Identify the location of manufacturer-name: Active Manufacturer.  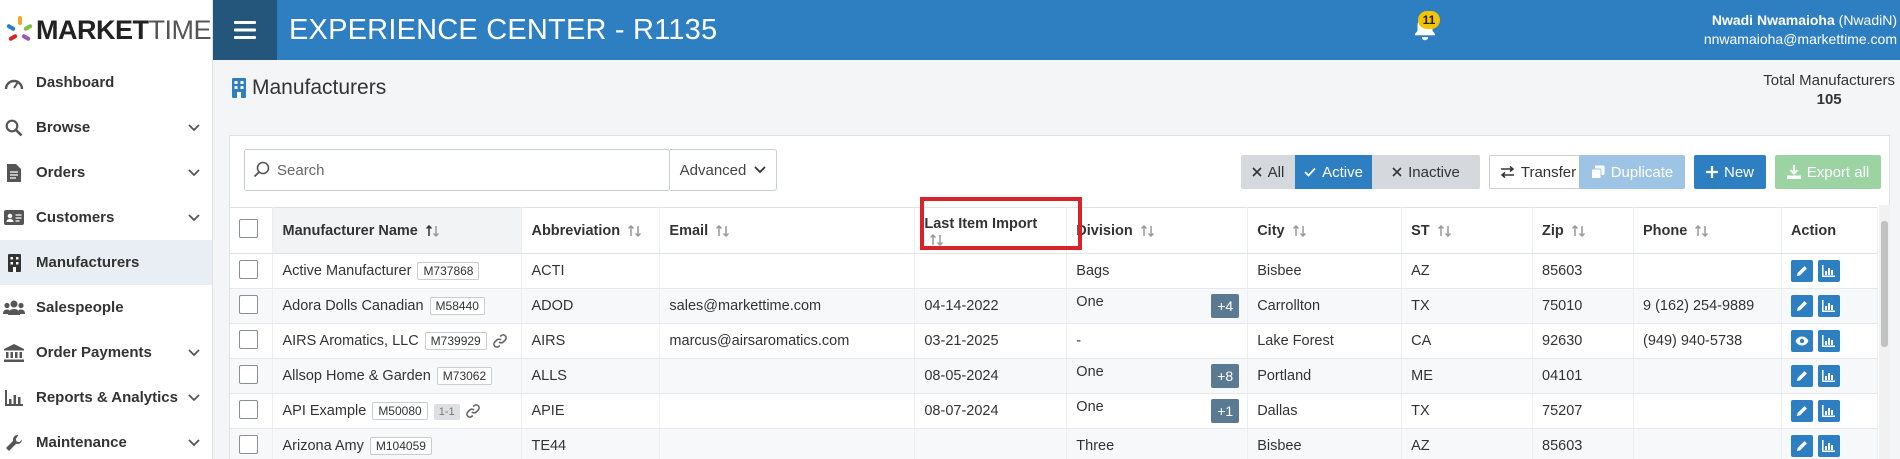
(346, 271).